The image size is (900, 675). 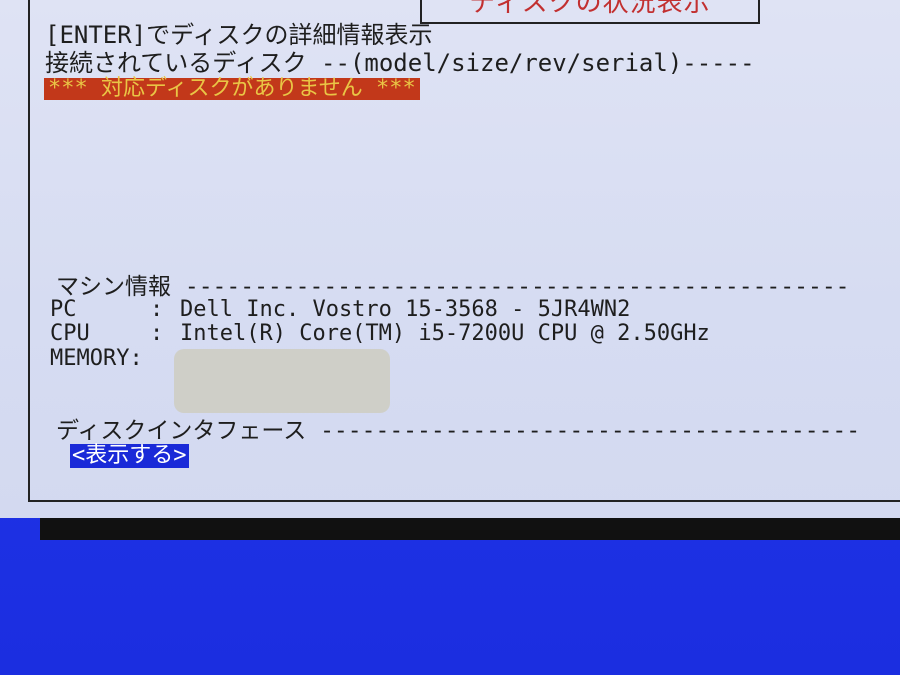 I want to click on cpu-value: Intel(R) Core(TM) i5-7200U CPU @ 2.50GHz, so click(x=445, y=333).